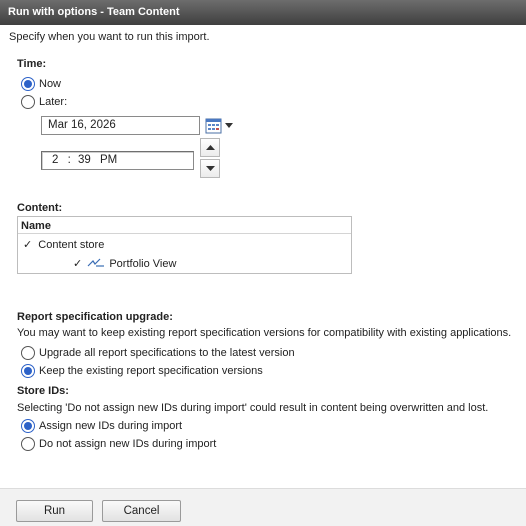  What do you see at coordinates (109, 160) in the screenshot?
I see `time-ampm: PM` at bounding box center [109, 160].